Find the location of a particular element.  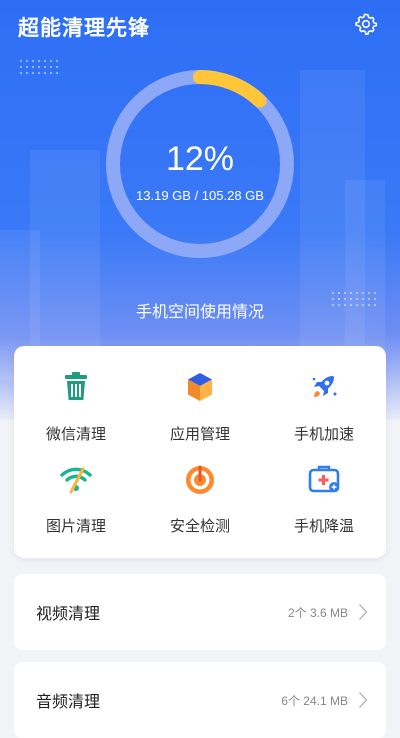

target-icon is located at coordinates (200, 481).